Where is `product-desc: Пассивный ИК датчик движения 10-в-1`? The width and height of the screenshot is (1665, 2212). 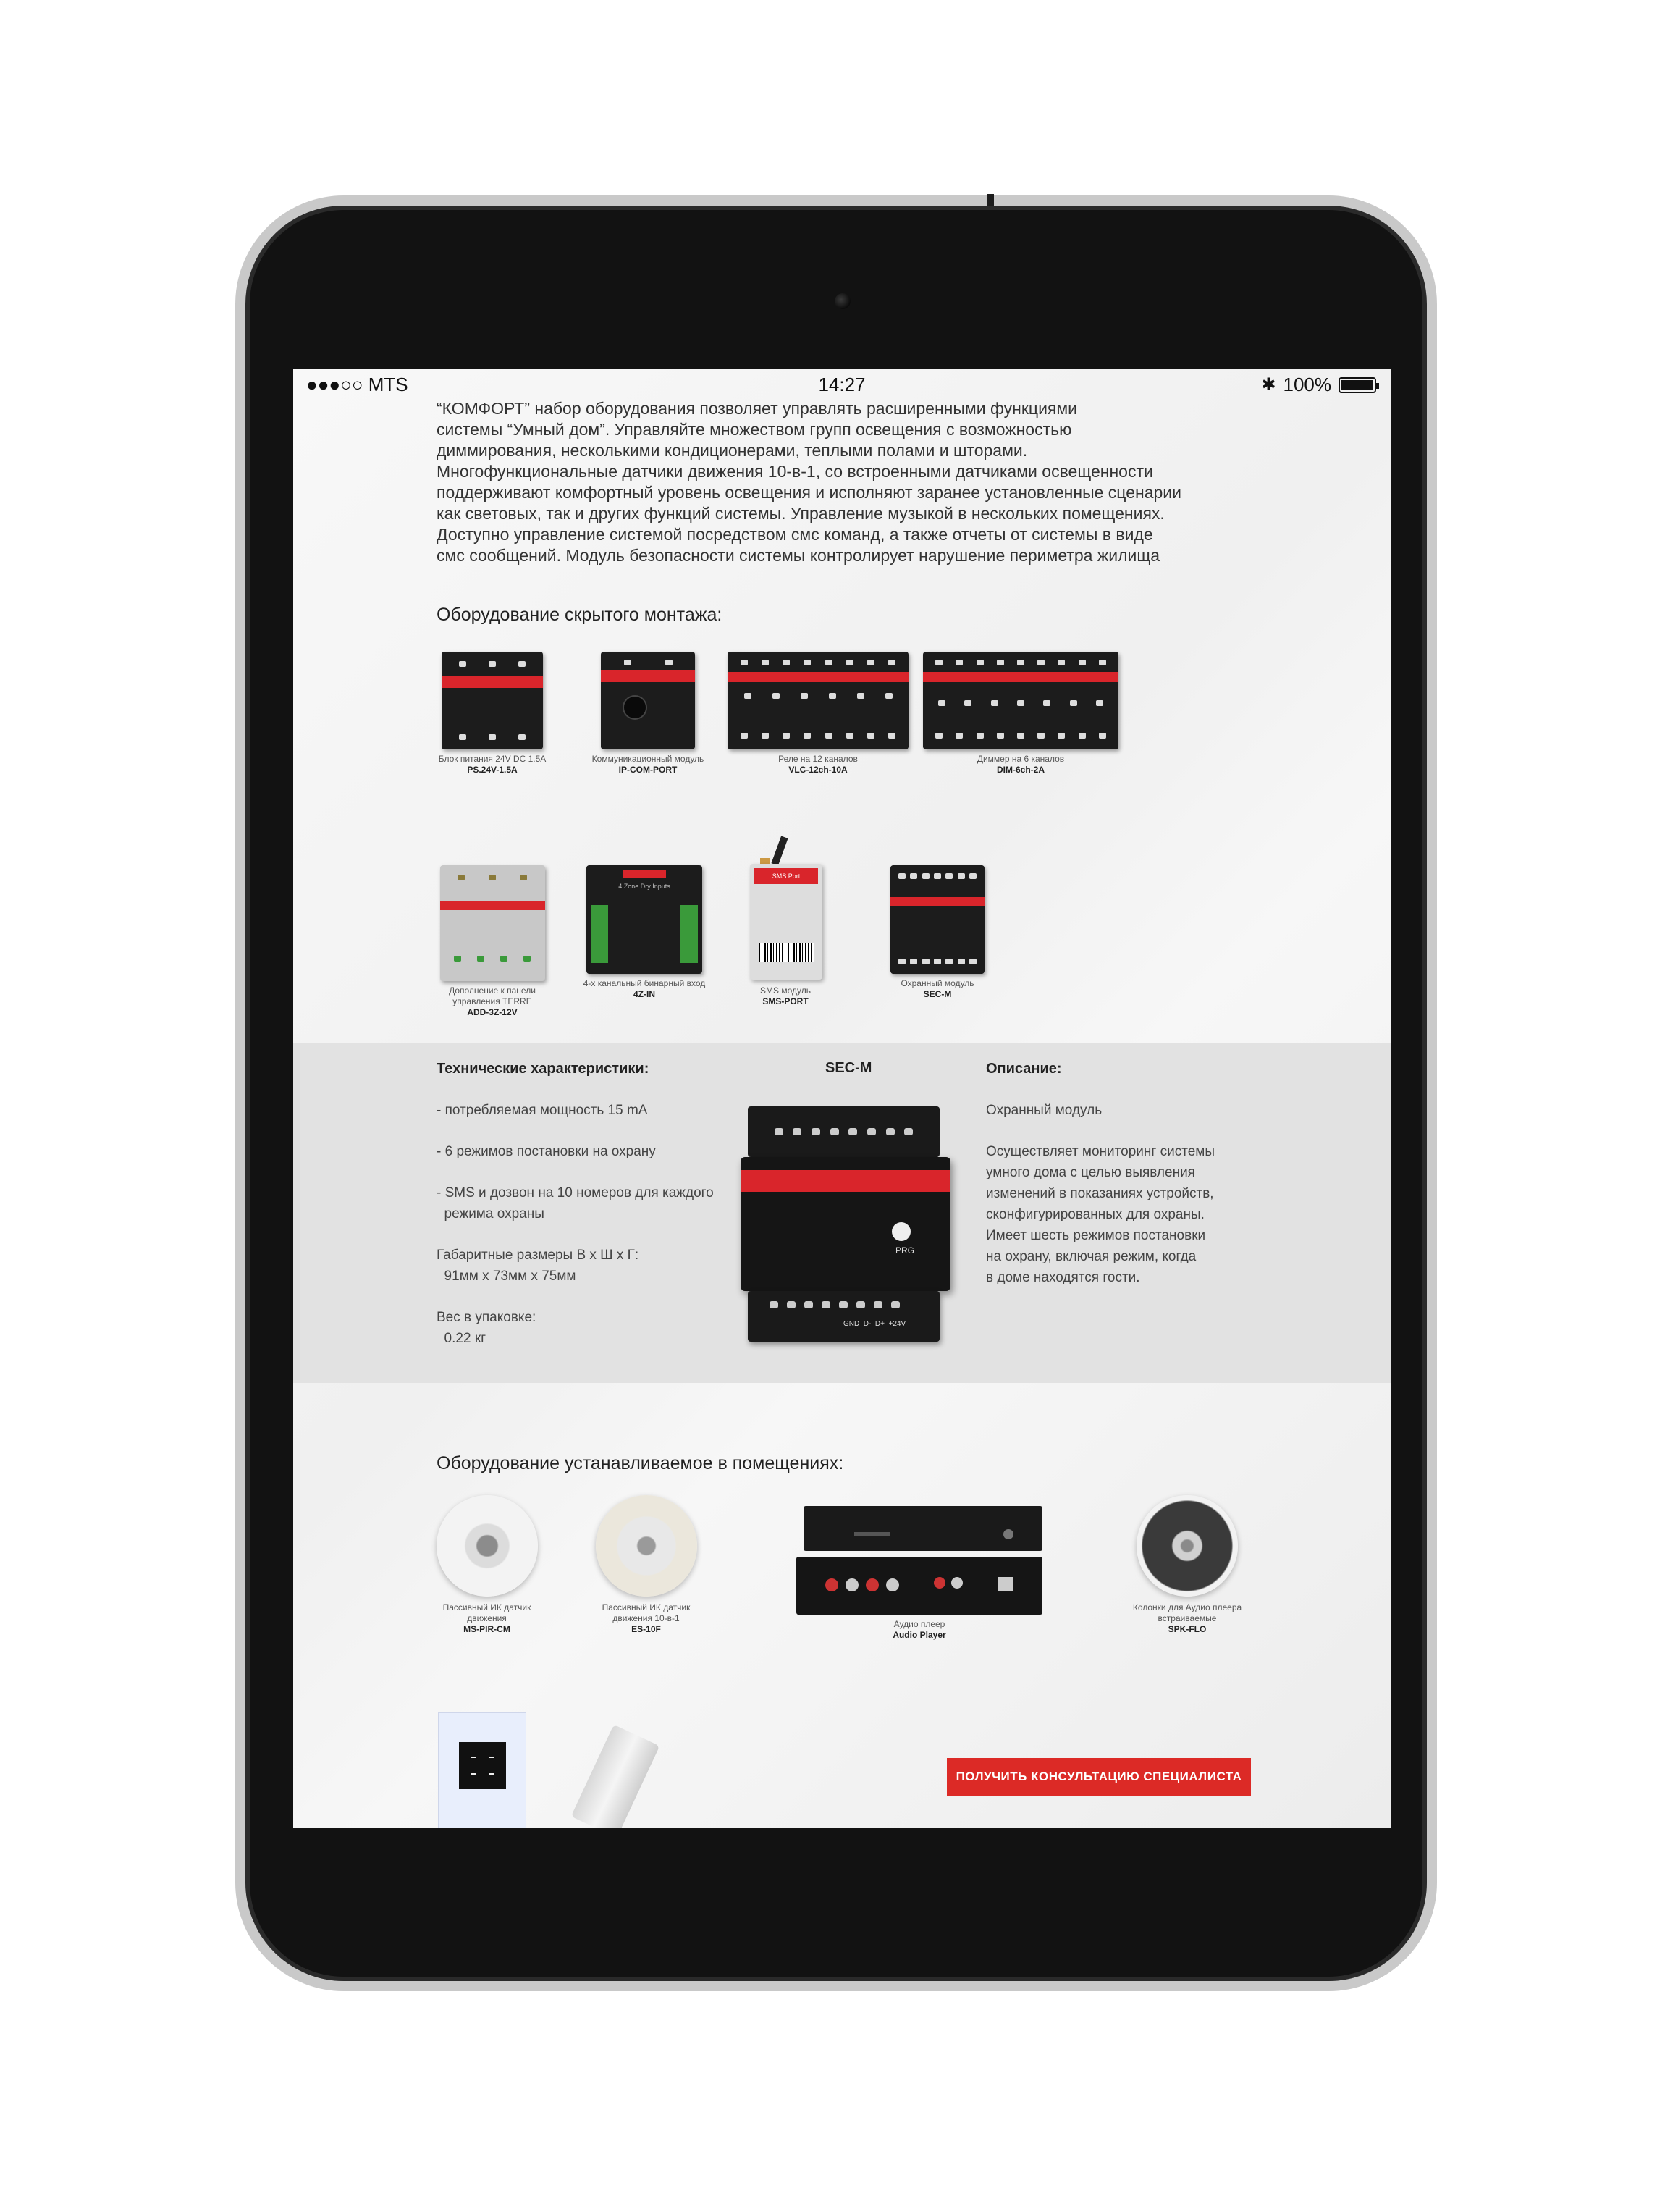
product-desc: Пассивный ИК датчик движения 10-в-1 is located at coordinates (646, 1613).